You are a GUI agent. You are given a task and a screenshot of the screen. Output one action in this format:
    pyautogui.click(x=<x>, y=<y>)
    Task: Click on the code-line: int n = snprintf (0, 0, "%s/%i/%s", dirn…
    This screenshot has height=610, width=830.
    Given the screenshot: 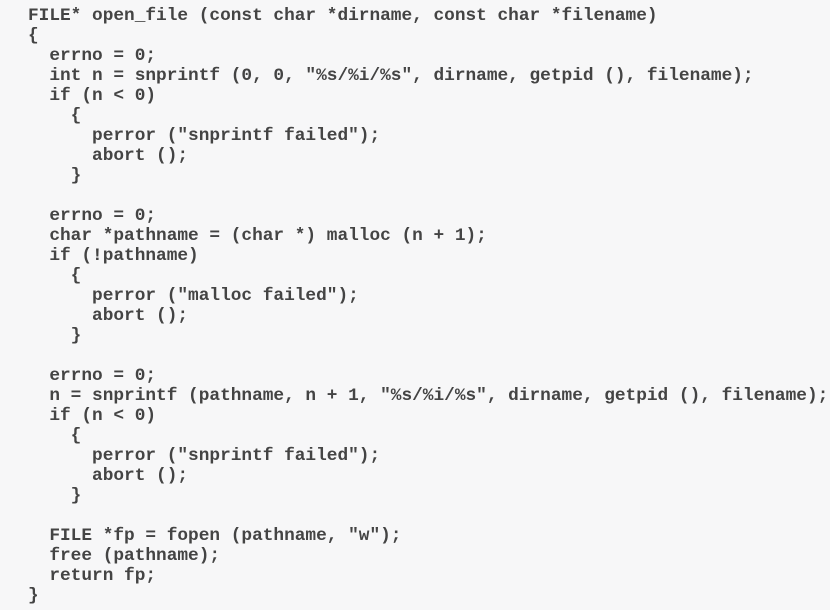 What is the action you would take?
    pyautogui.click(x=391, y=76)
    